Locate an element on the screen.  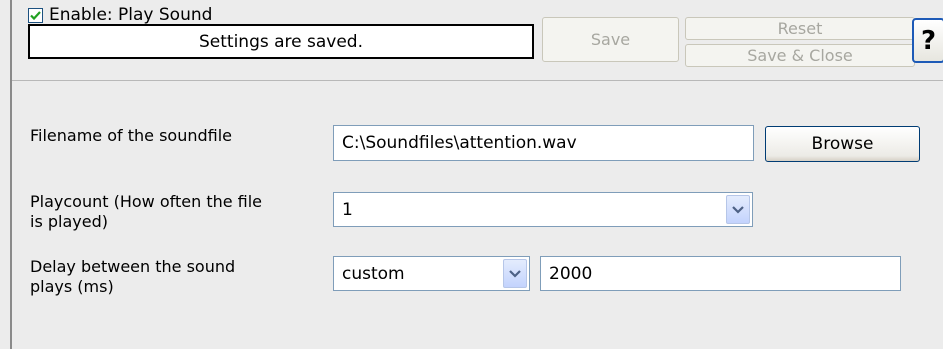
enable-label: Enable: Play Sound is located at coordinates (131, 15).